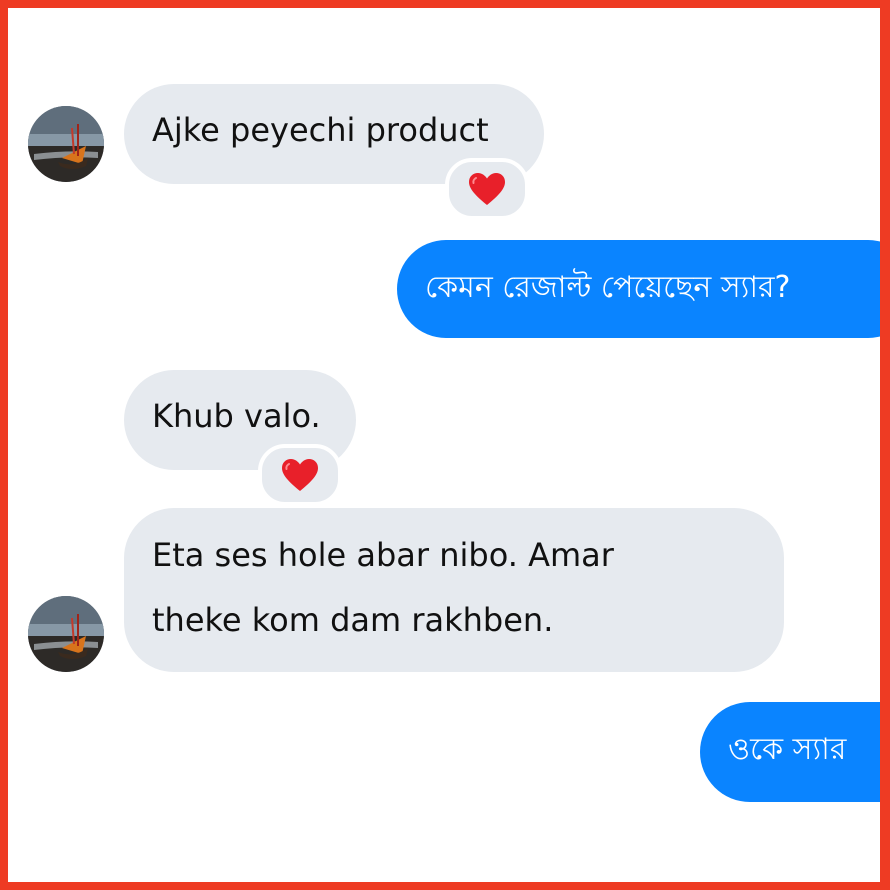  Describe the element at coordinates (320, 130) in the screenshot. I see `message-text: Ajke peyechi product` at that location.